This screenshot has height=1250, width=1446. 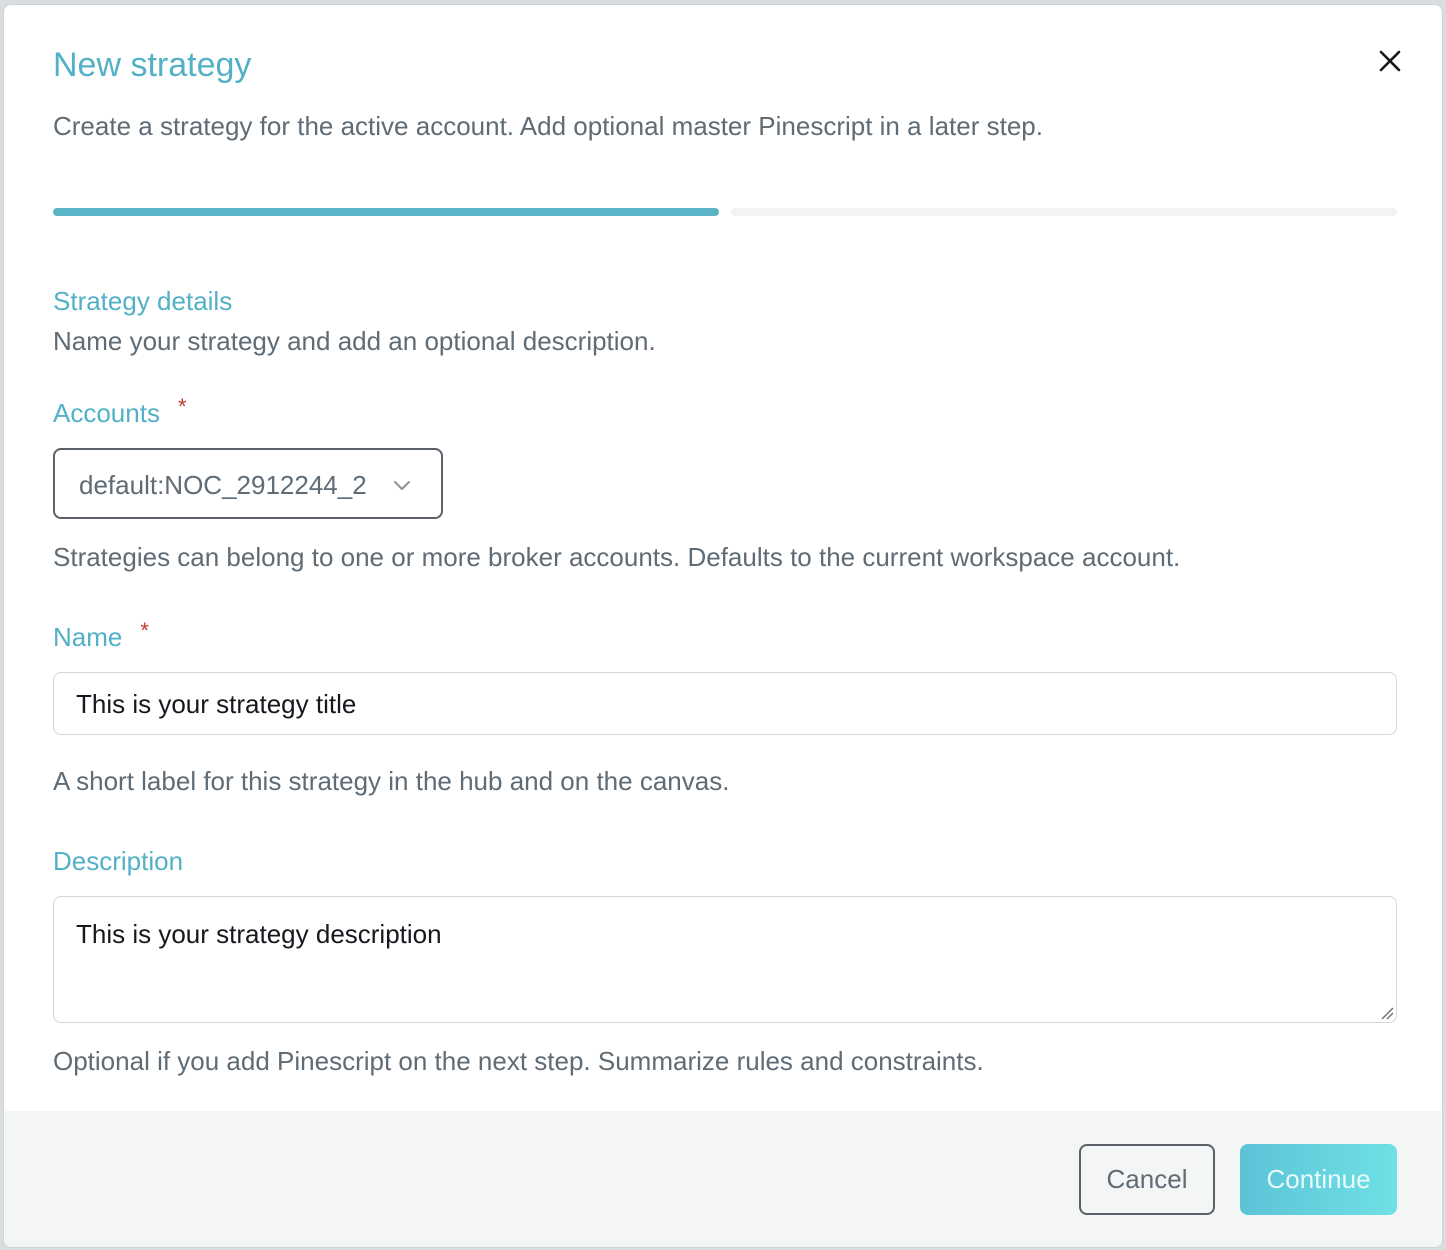 I want to click on cancel-button: Cancel, so click(x=1147, y=1179).